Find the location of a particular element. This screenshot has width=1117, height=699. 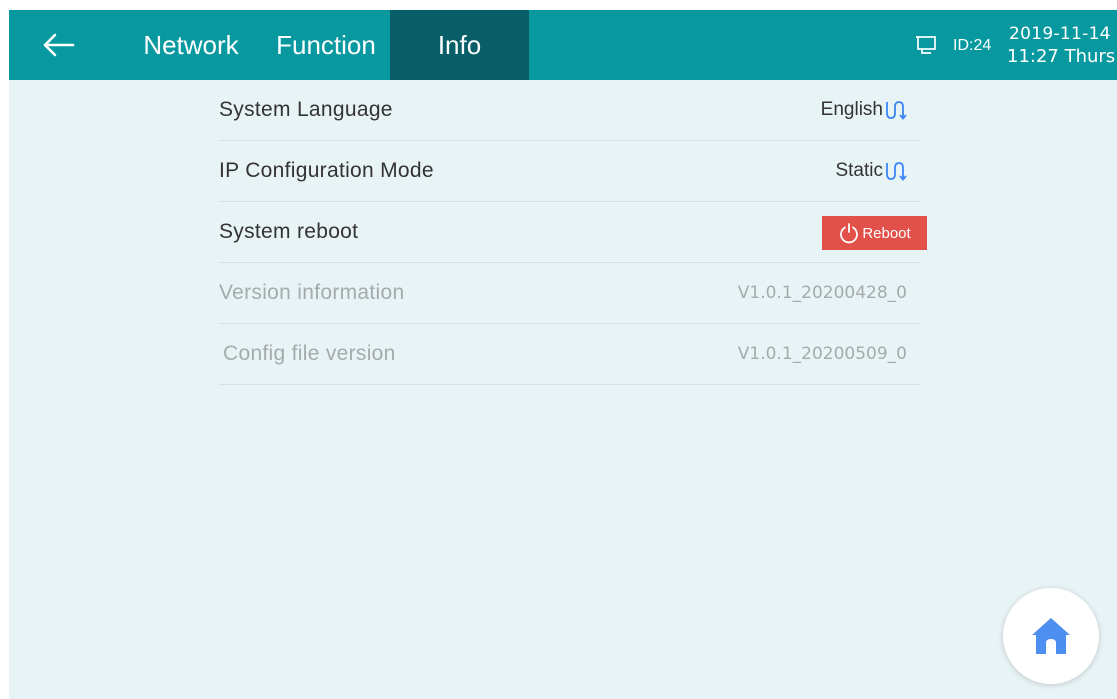

time-day-text: 11:27 Thurs is located at coordinates (1061, 56).